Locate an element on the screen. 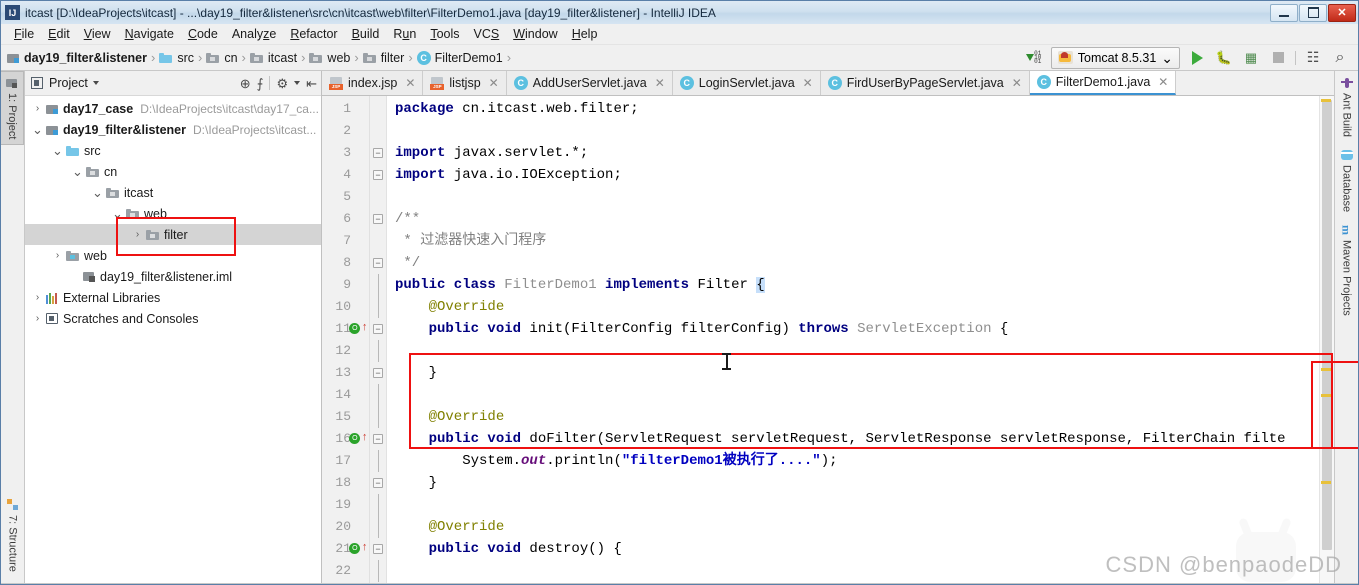  editor-tab-loginservlet: C LoginServlet.java ✕ is located at coordinates (746, 83).